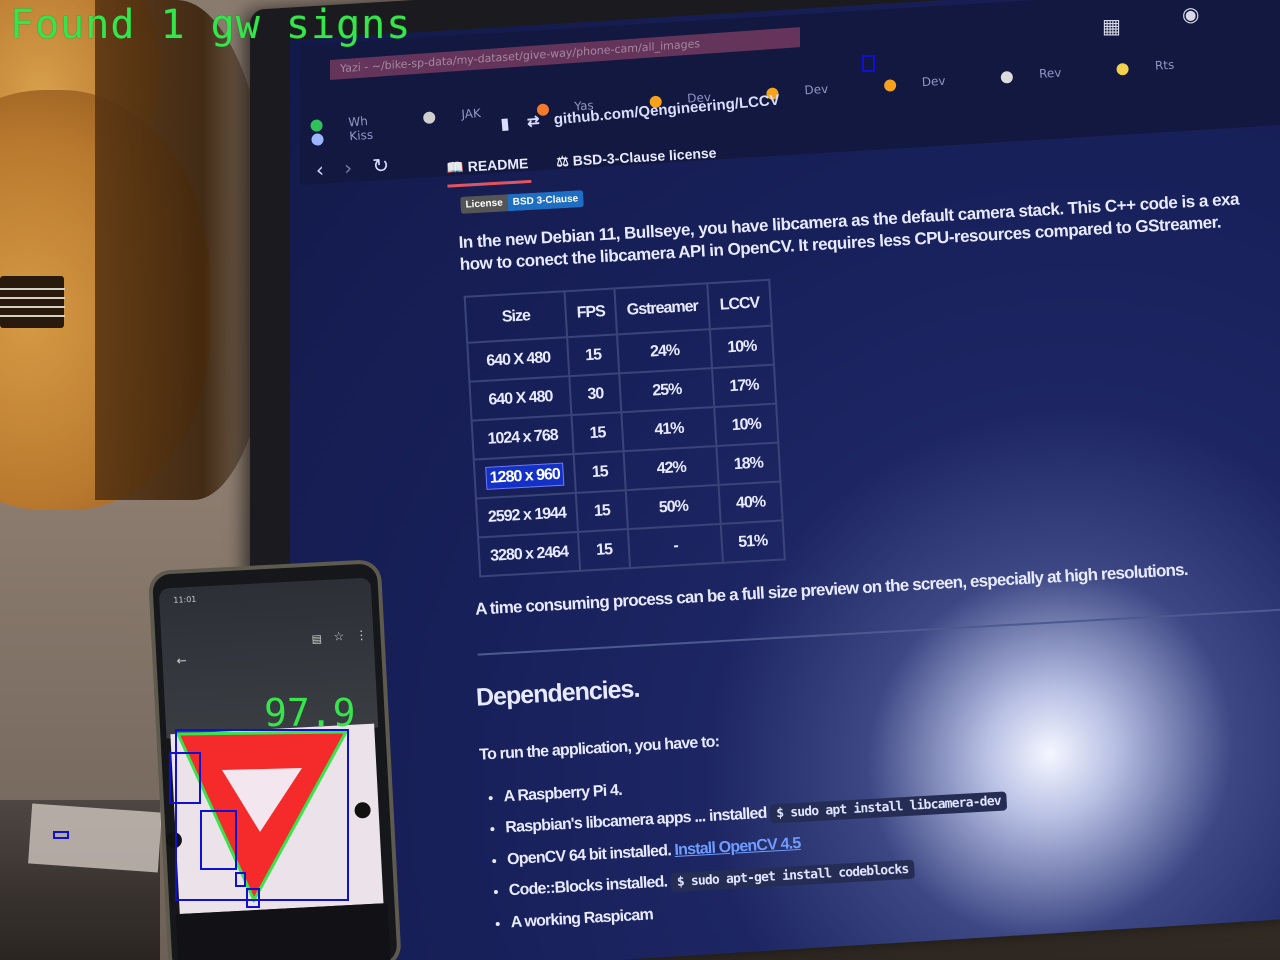 Image resolution: width=1280 pixels, height=960 pixels. I want to click on detection-summary: Found 1 gw signs, so click(211, 25).